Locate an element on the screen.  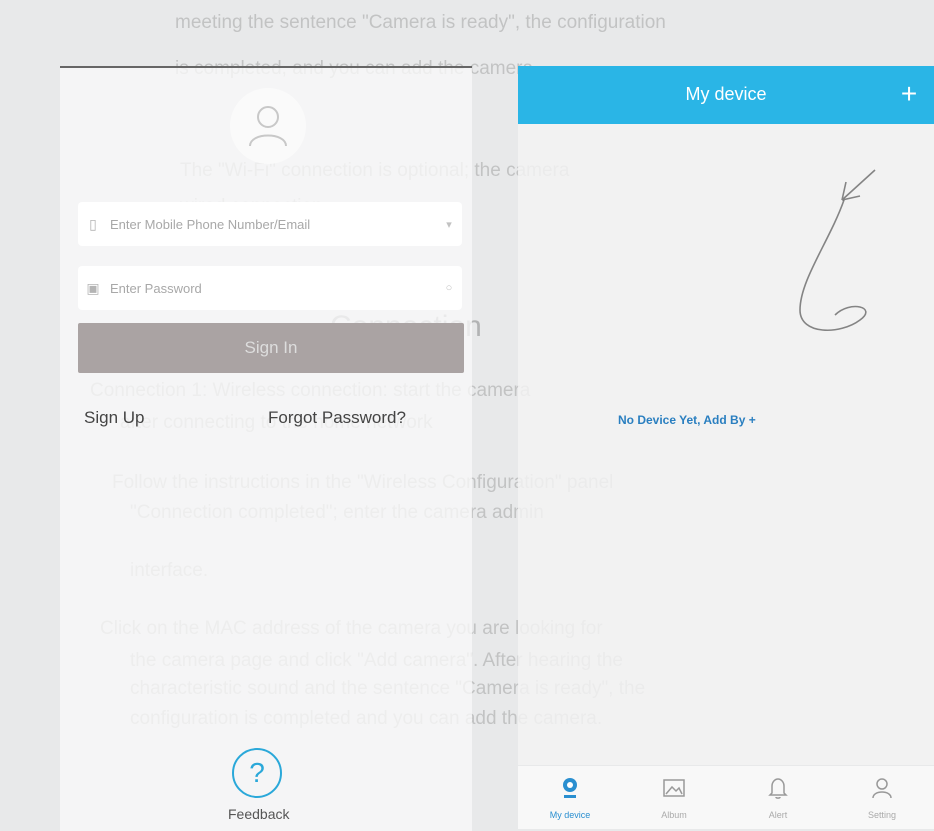
sign-in-button: Sign In is located at coordinates (271, 348).